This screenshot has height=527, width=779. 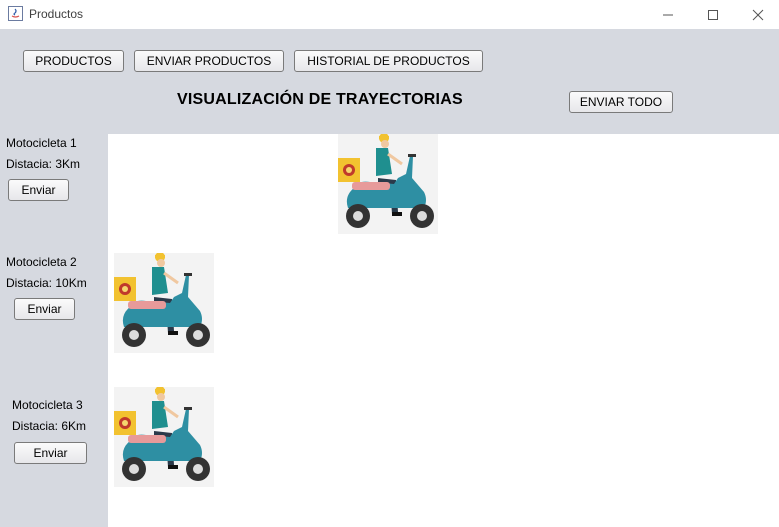 I want to click on close-icon, so click(x=757, y=14).